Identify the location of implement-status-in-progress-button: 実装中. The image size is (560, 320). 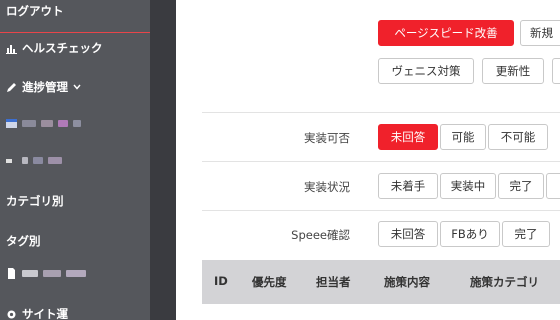
(468, 186).